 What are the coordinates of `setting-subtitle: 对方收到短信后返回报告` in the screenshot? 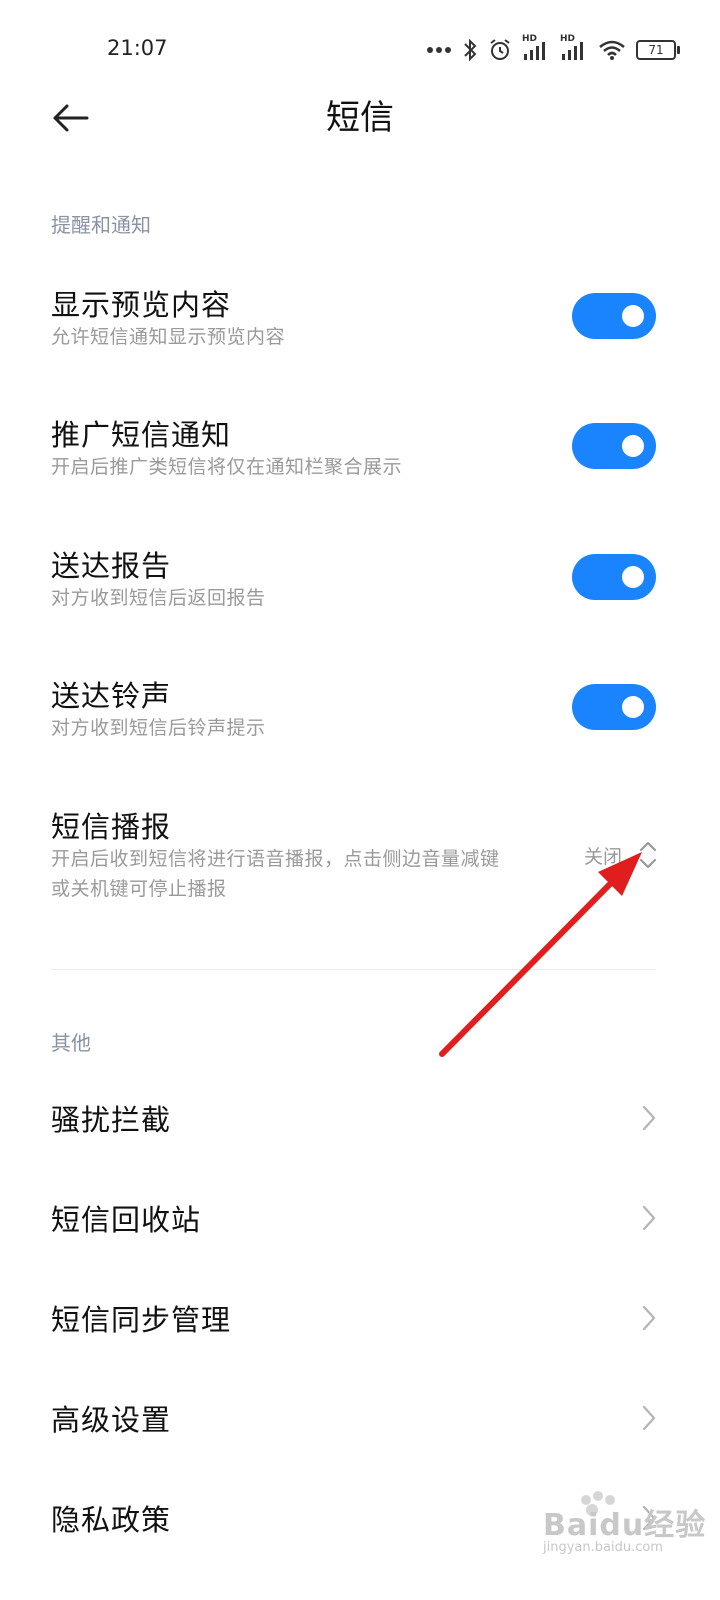 It's located at (158, 598).